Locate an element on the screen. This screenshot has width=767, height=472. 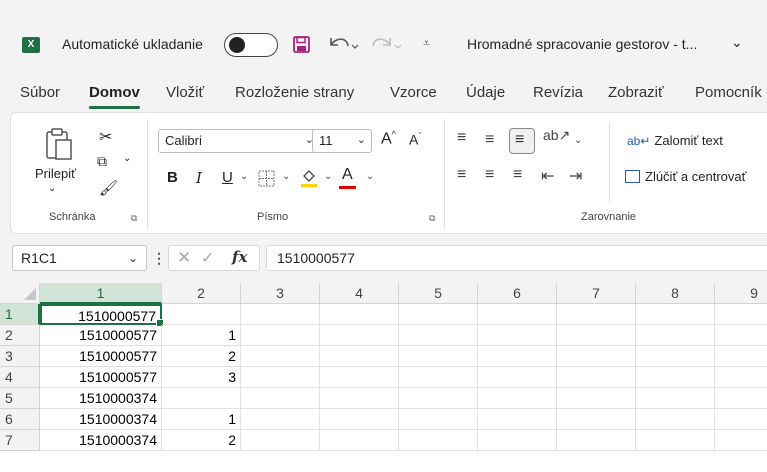
format-painter-icon: 🖌 is located at coordinates (108, 188).